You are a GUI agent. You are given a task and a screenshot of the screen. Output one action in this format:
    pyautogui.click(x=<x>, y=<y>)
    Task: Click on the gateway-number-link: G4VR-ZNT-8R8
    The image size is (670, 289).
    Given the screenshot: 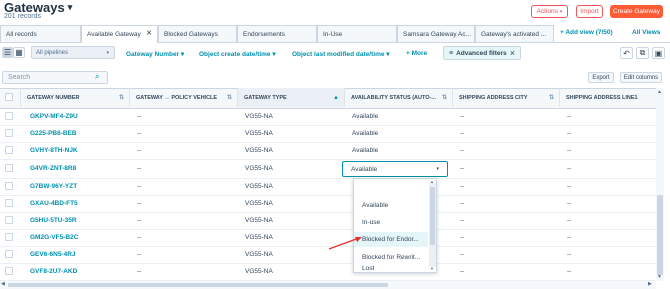 What is the action you would take?
    pyautogui.click(x=53, y=168)
    